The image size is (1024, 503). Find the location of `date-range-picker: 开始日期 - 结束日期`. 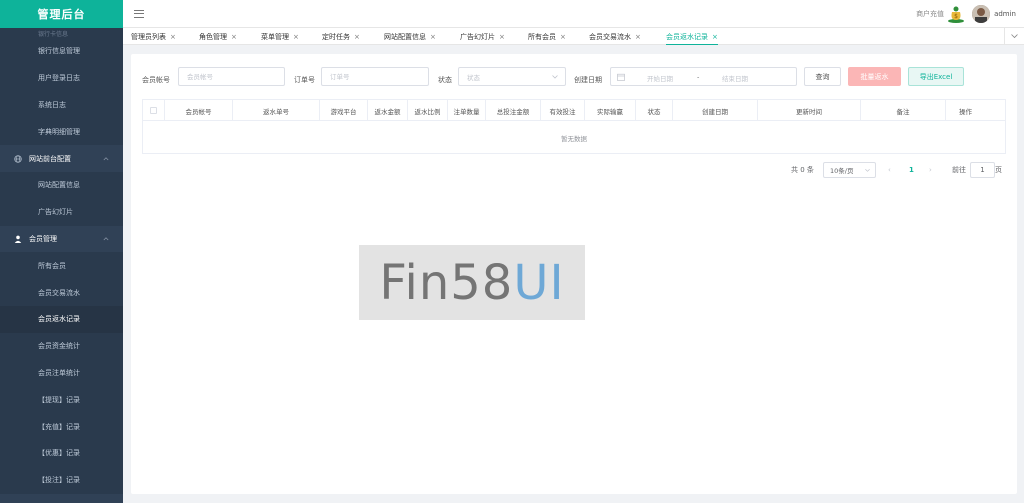

date-range-picker: 开始日期 - 结束日期 is located at coordinates (703, 76).